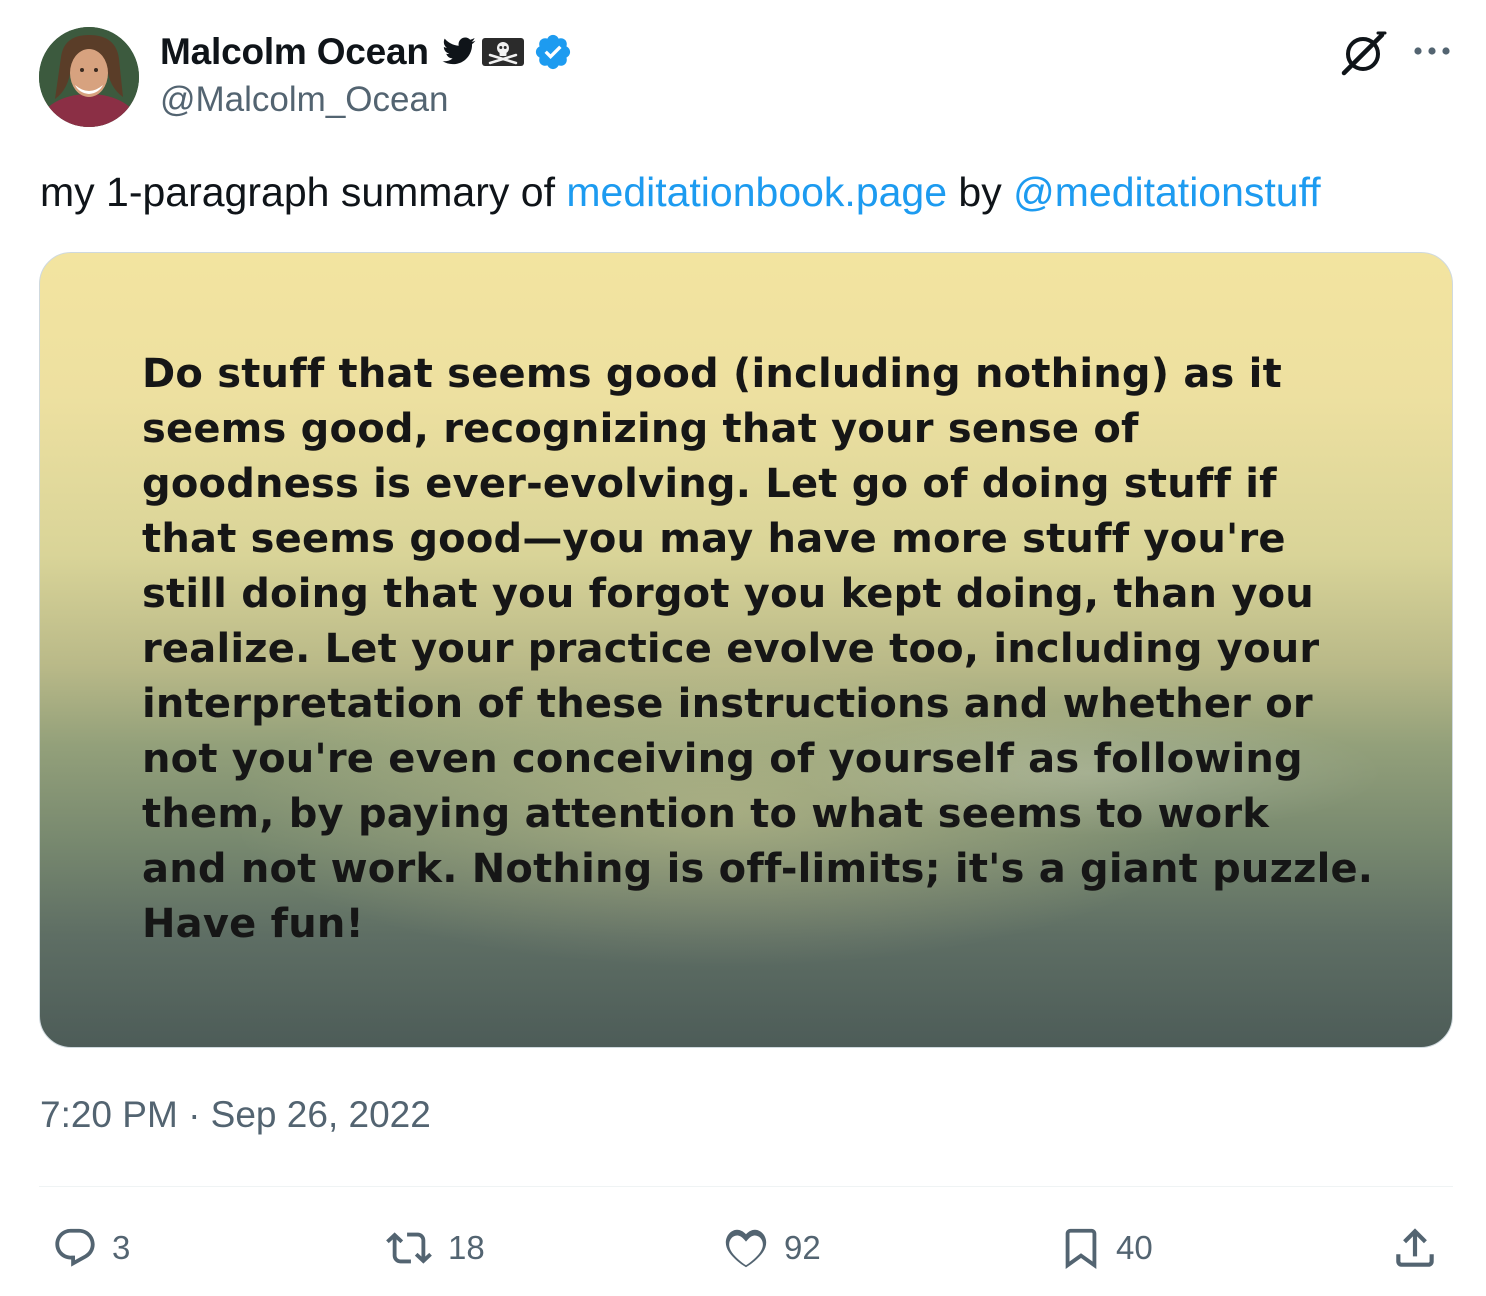  I want to click on verified-badge-icon, so click(553, 52).